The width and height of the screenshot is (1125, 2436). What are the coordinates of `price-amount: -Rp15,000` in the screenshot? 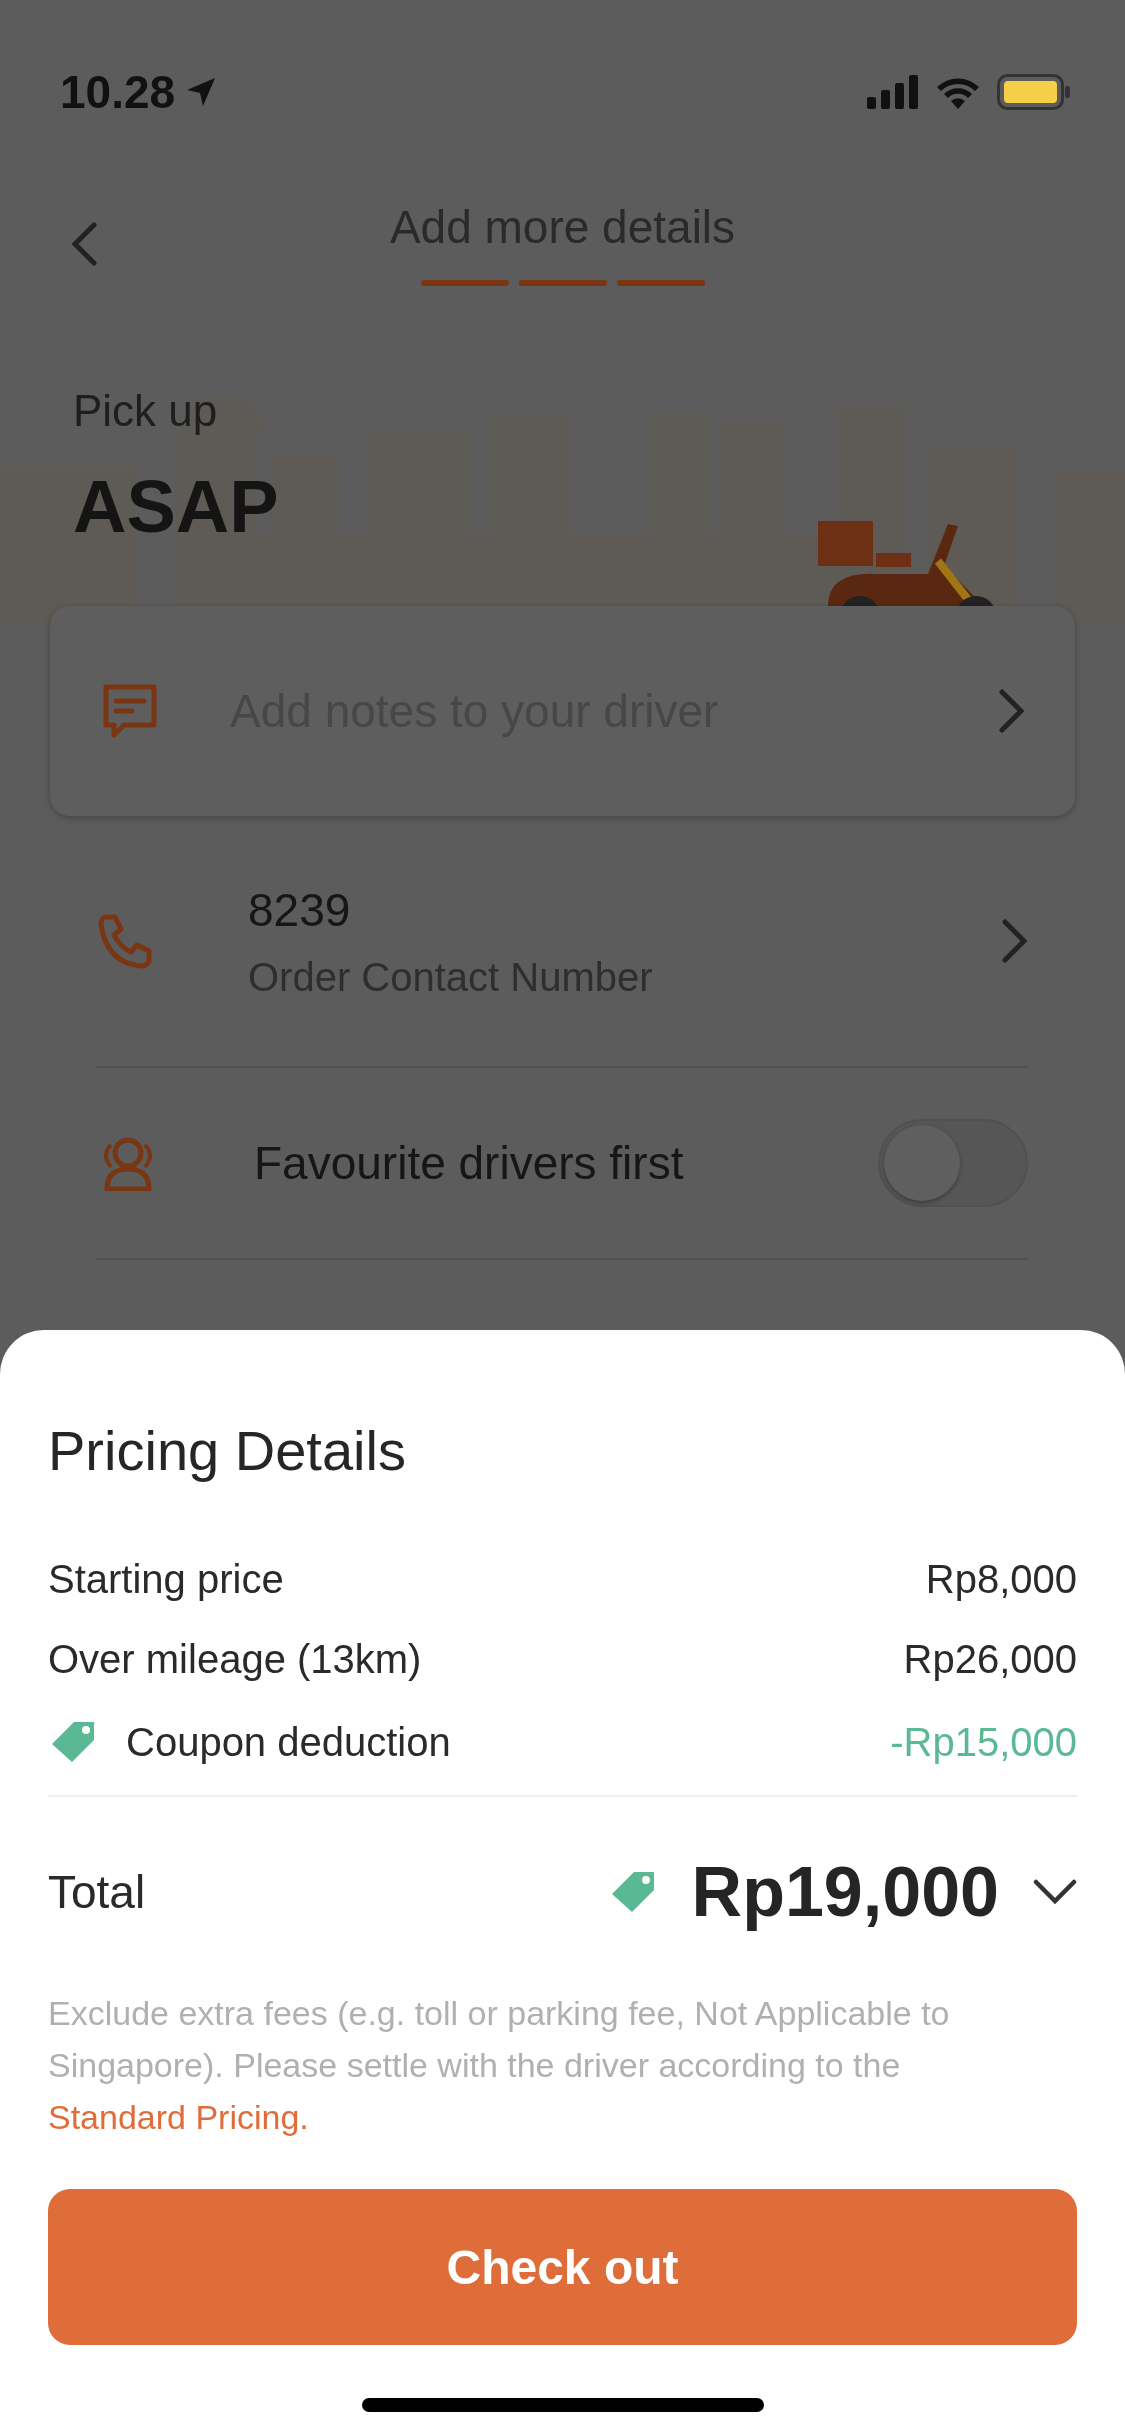 It's located at (983, 1742).